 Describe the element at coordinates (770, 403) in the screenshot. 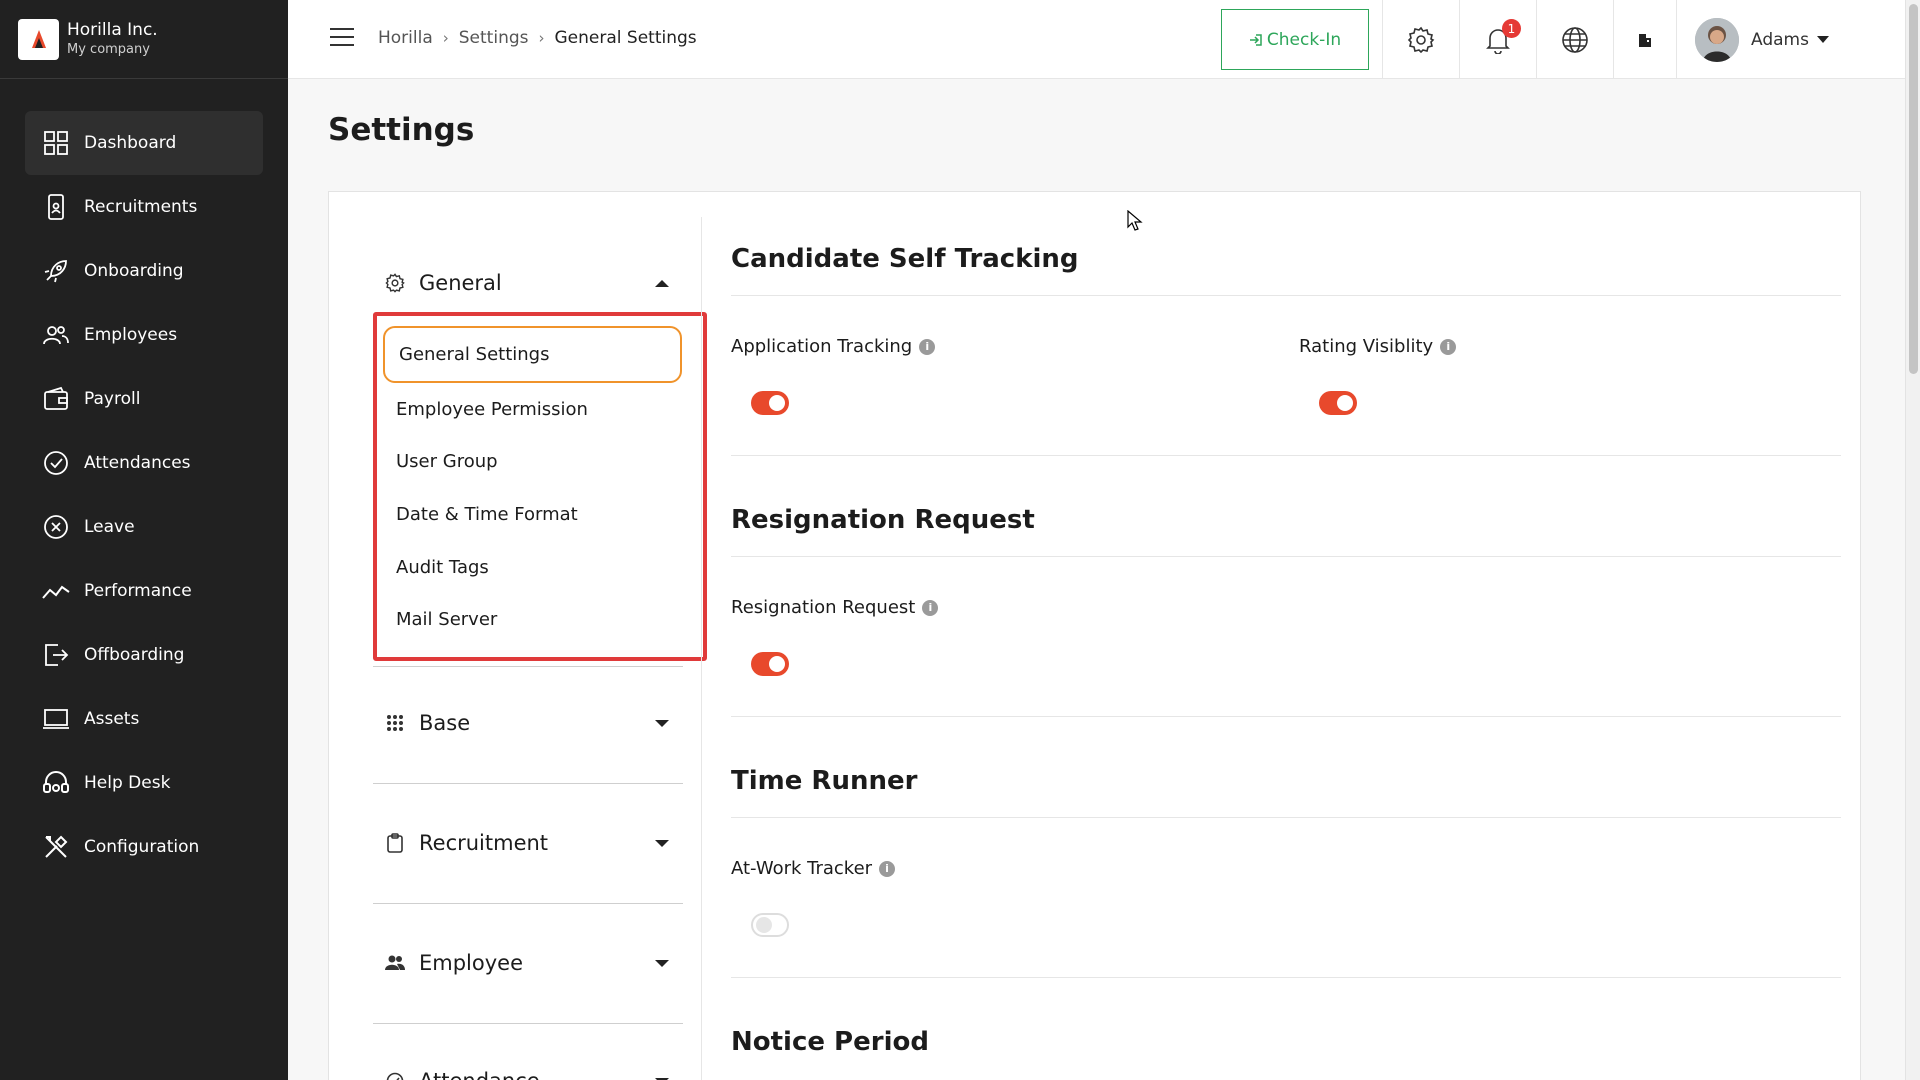

I see `application-tracking-toggle` at that location.